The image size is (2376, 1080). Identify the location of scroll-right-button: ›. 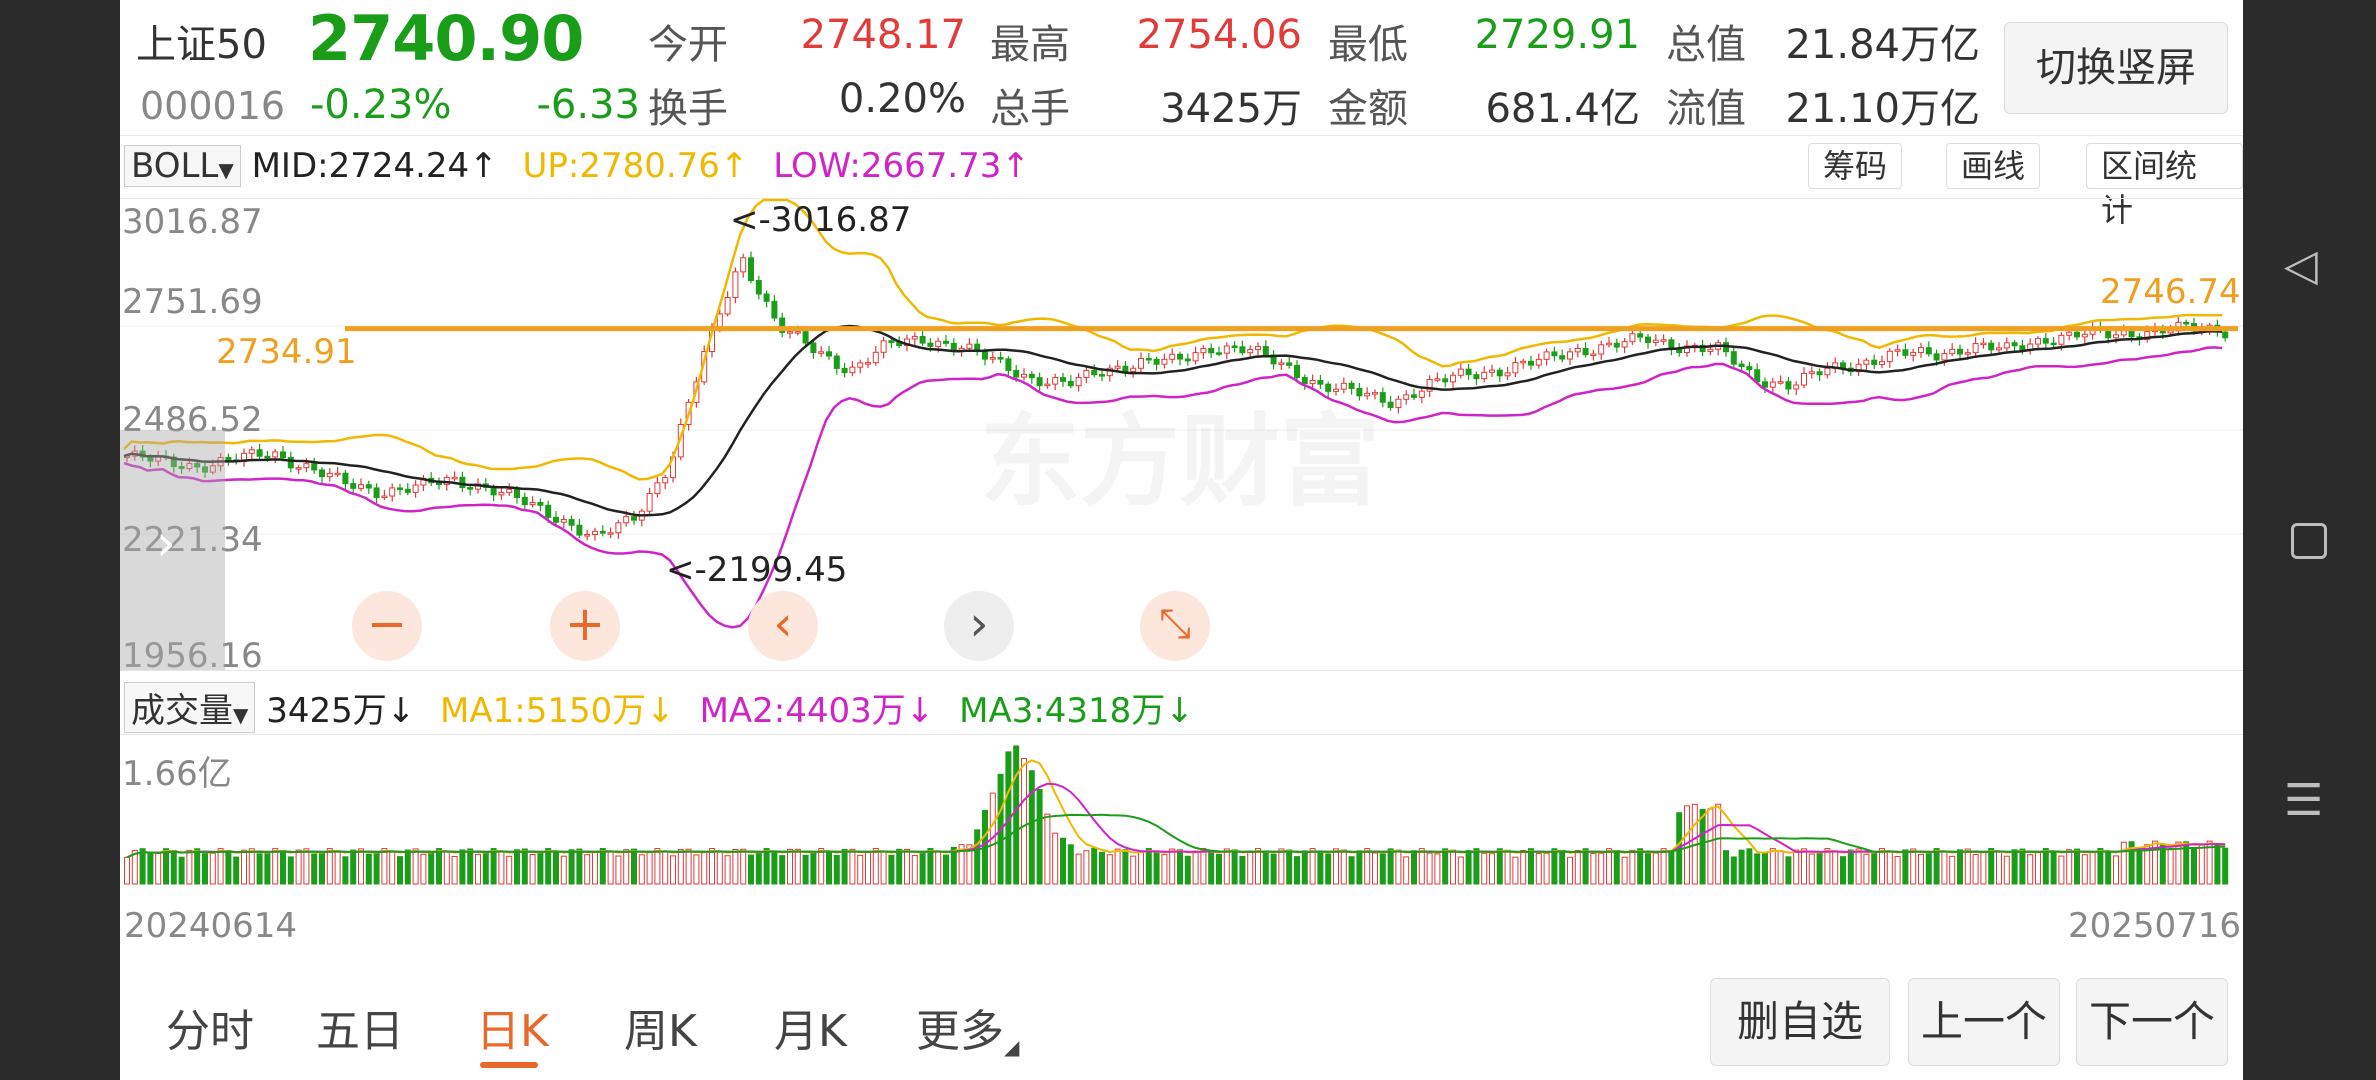
(979, 626).